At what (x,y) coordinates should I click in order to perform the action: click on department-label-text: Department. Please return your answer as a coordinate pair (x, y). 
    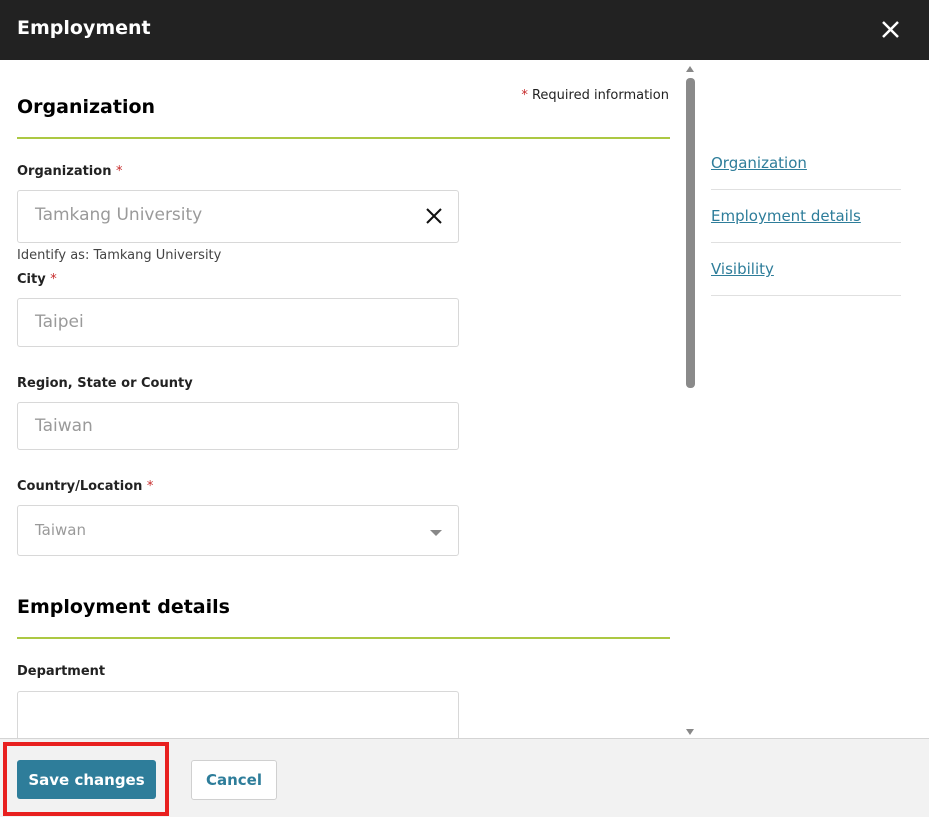
    Looking at the image, I should click on (61, 671).